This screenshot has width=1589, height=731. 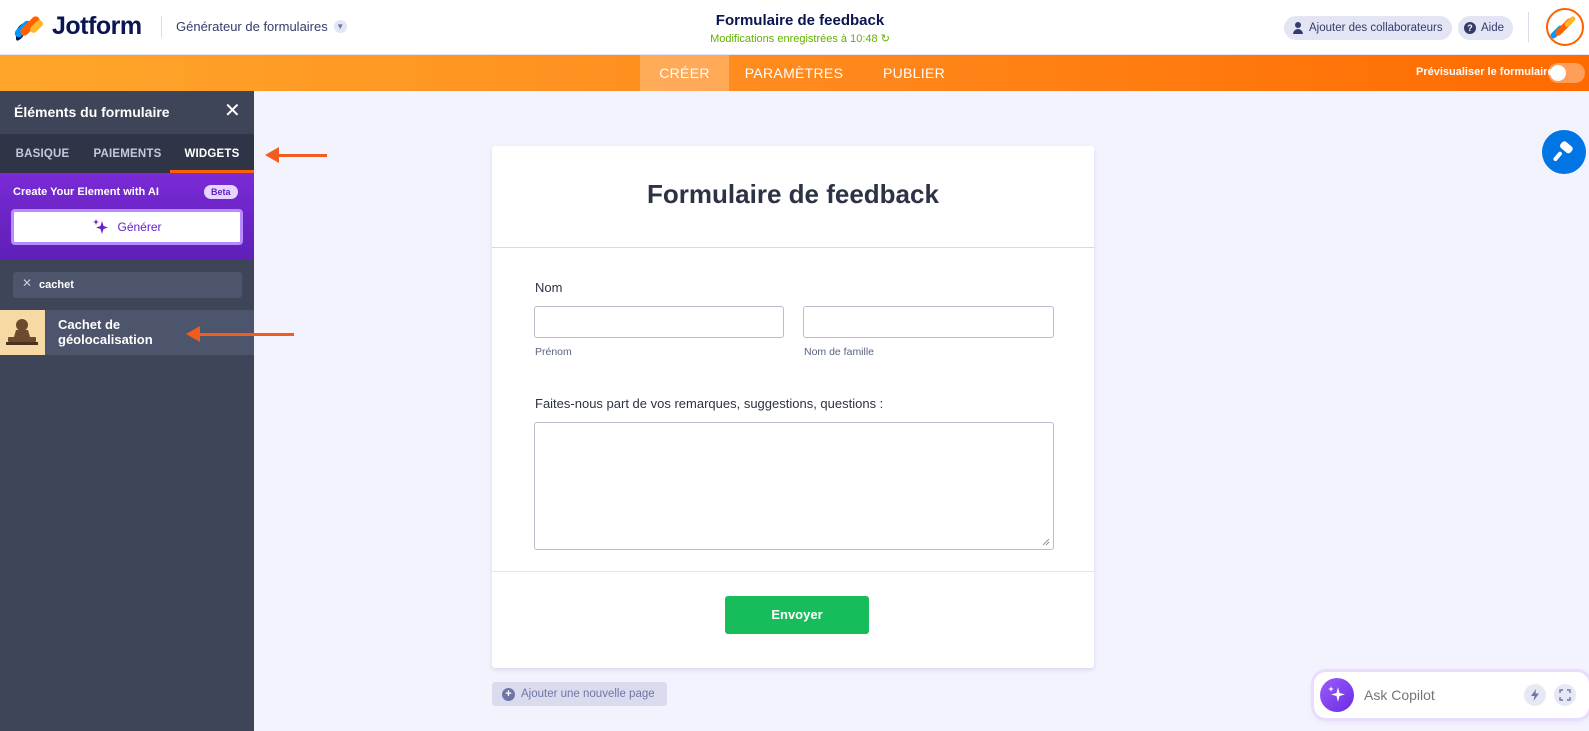 I want to click on tab-basic: BASIQUE, so click(x=42, y=154).